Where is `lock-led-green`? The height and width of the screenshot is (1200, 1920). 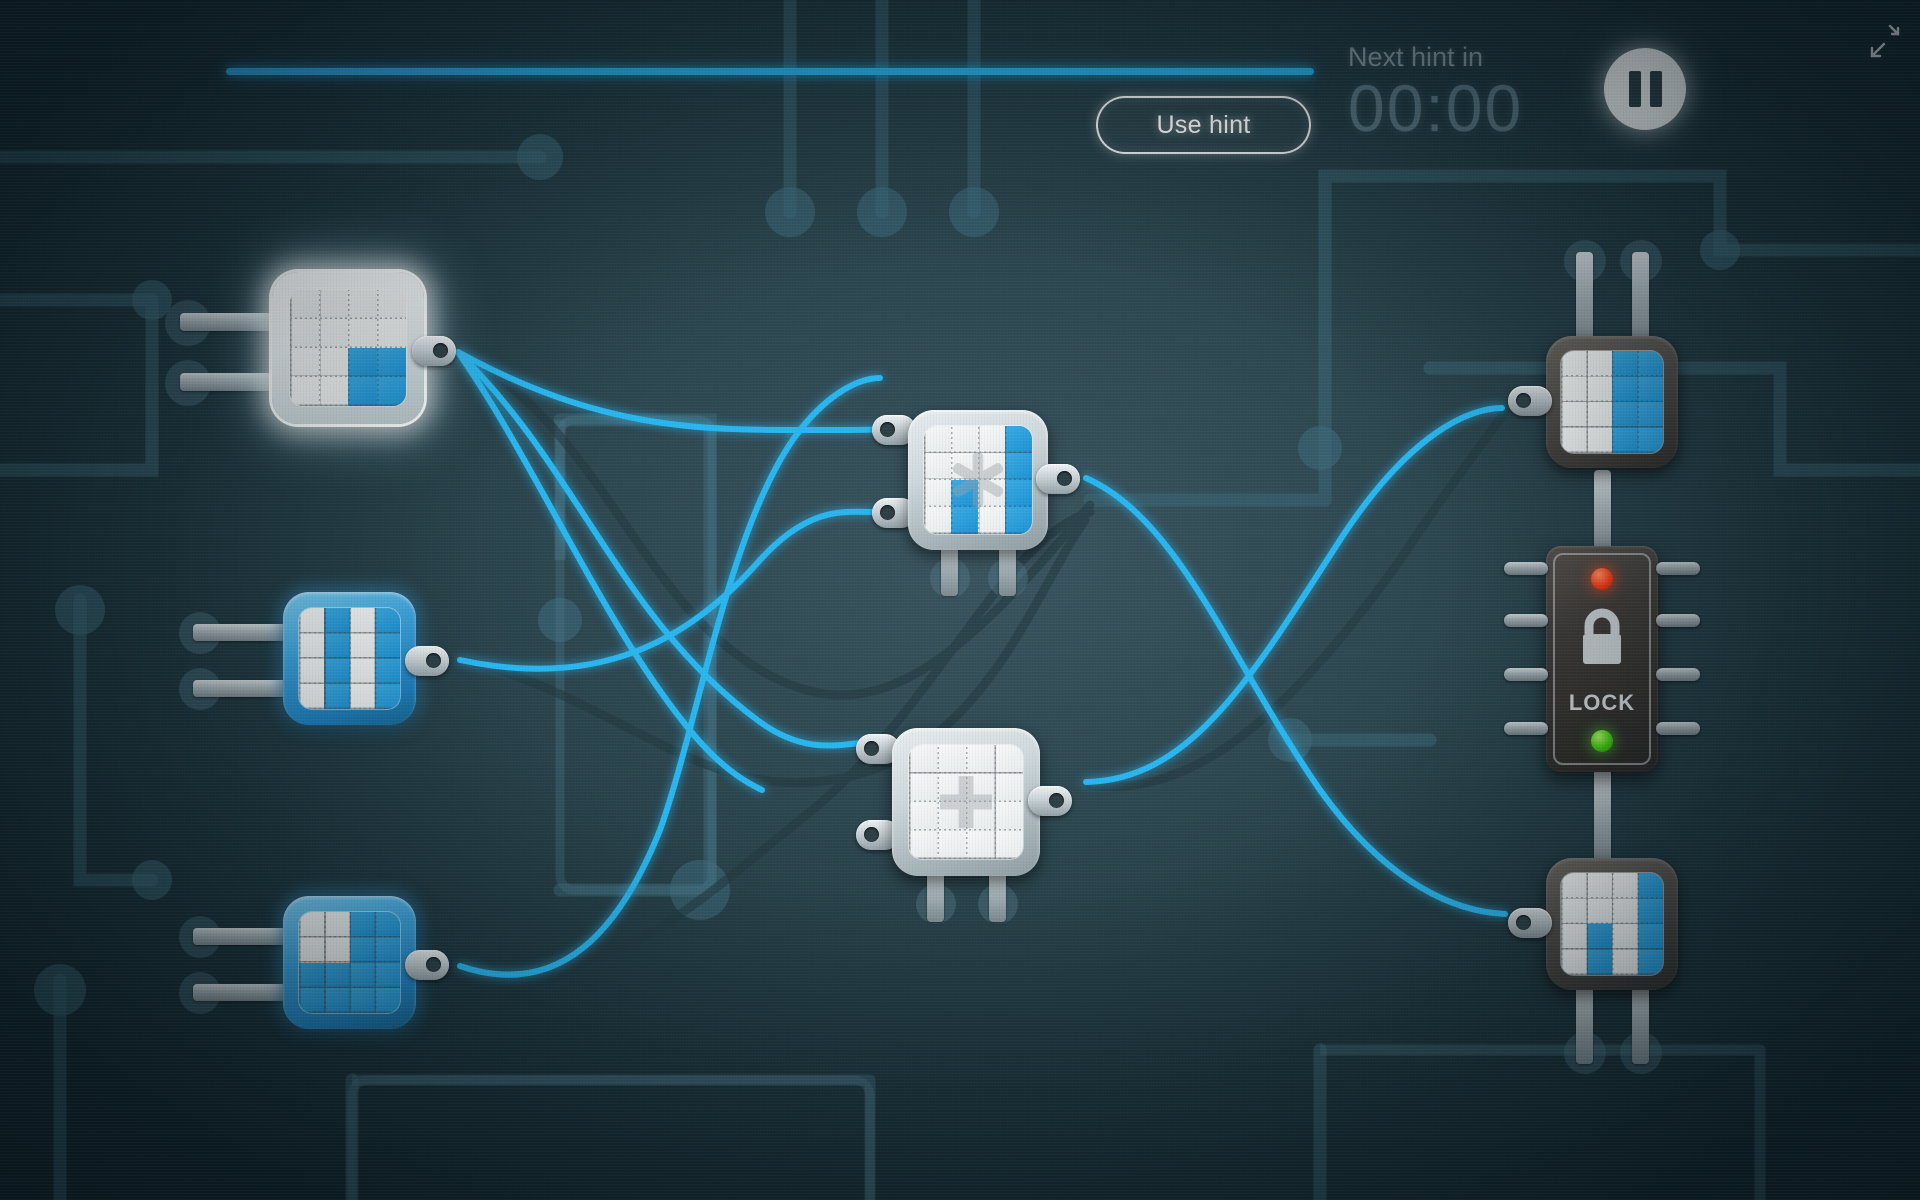
lock-led-green is located at coordinates (1602, 741).